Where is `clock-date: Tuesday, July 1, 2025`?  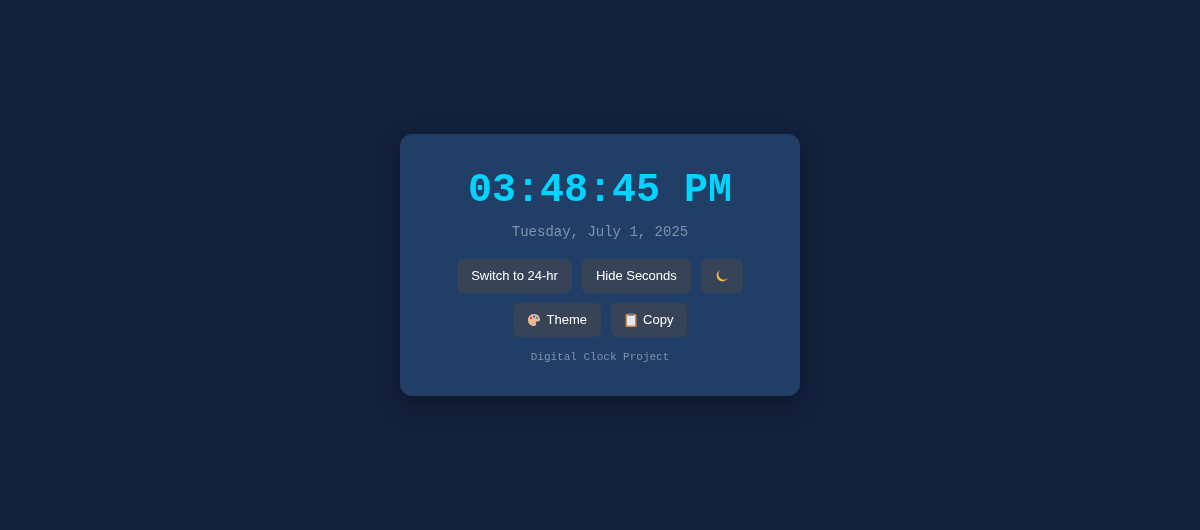 clock-date: Tuesday, July 1, 2025 is located at coordinates (600, 232).